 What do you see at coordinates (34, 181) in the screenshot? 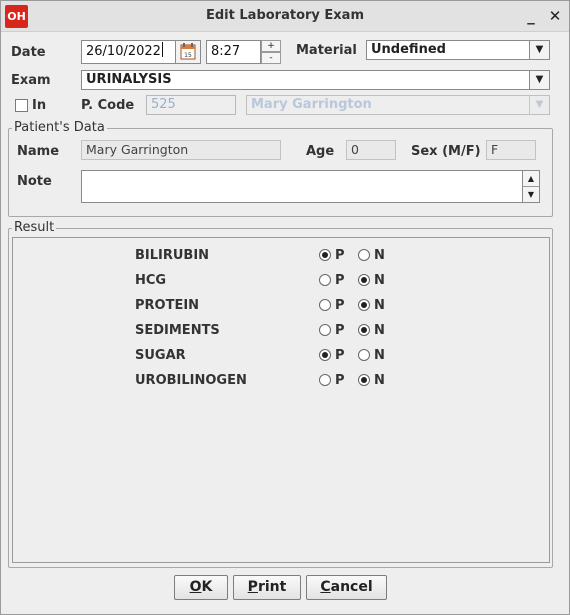
I see `note-label: Note` at bounding box center [34, 181].